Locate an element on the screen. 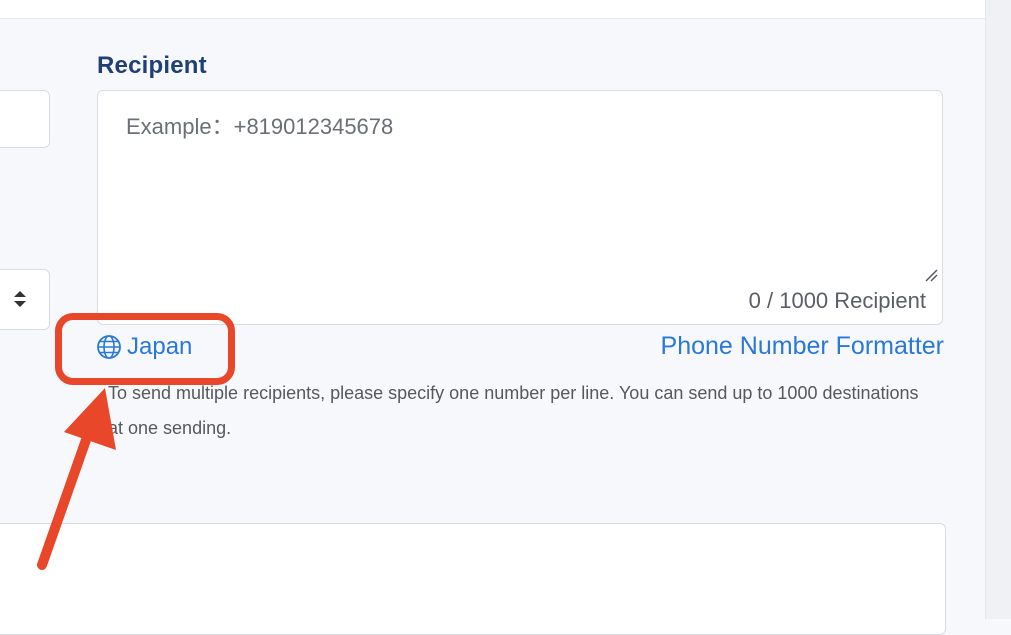 The height and width of the screenshot is (635, 1011). phone-number-formatter-link: Phone Number Formatter is located at coordinates (802, 346).